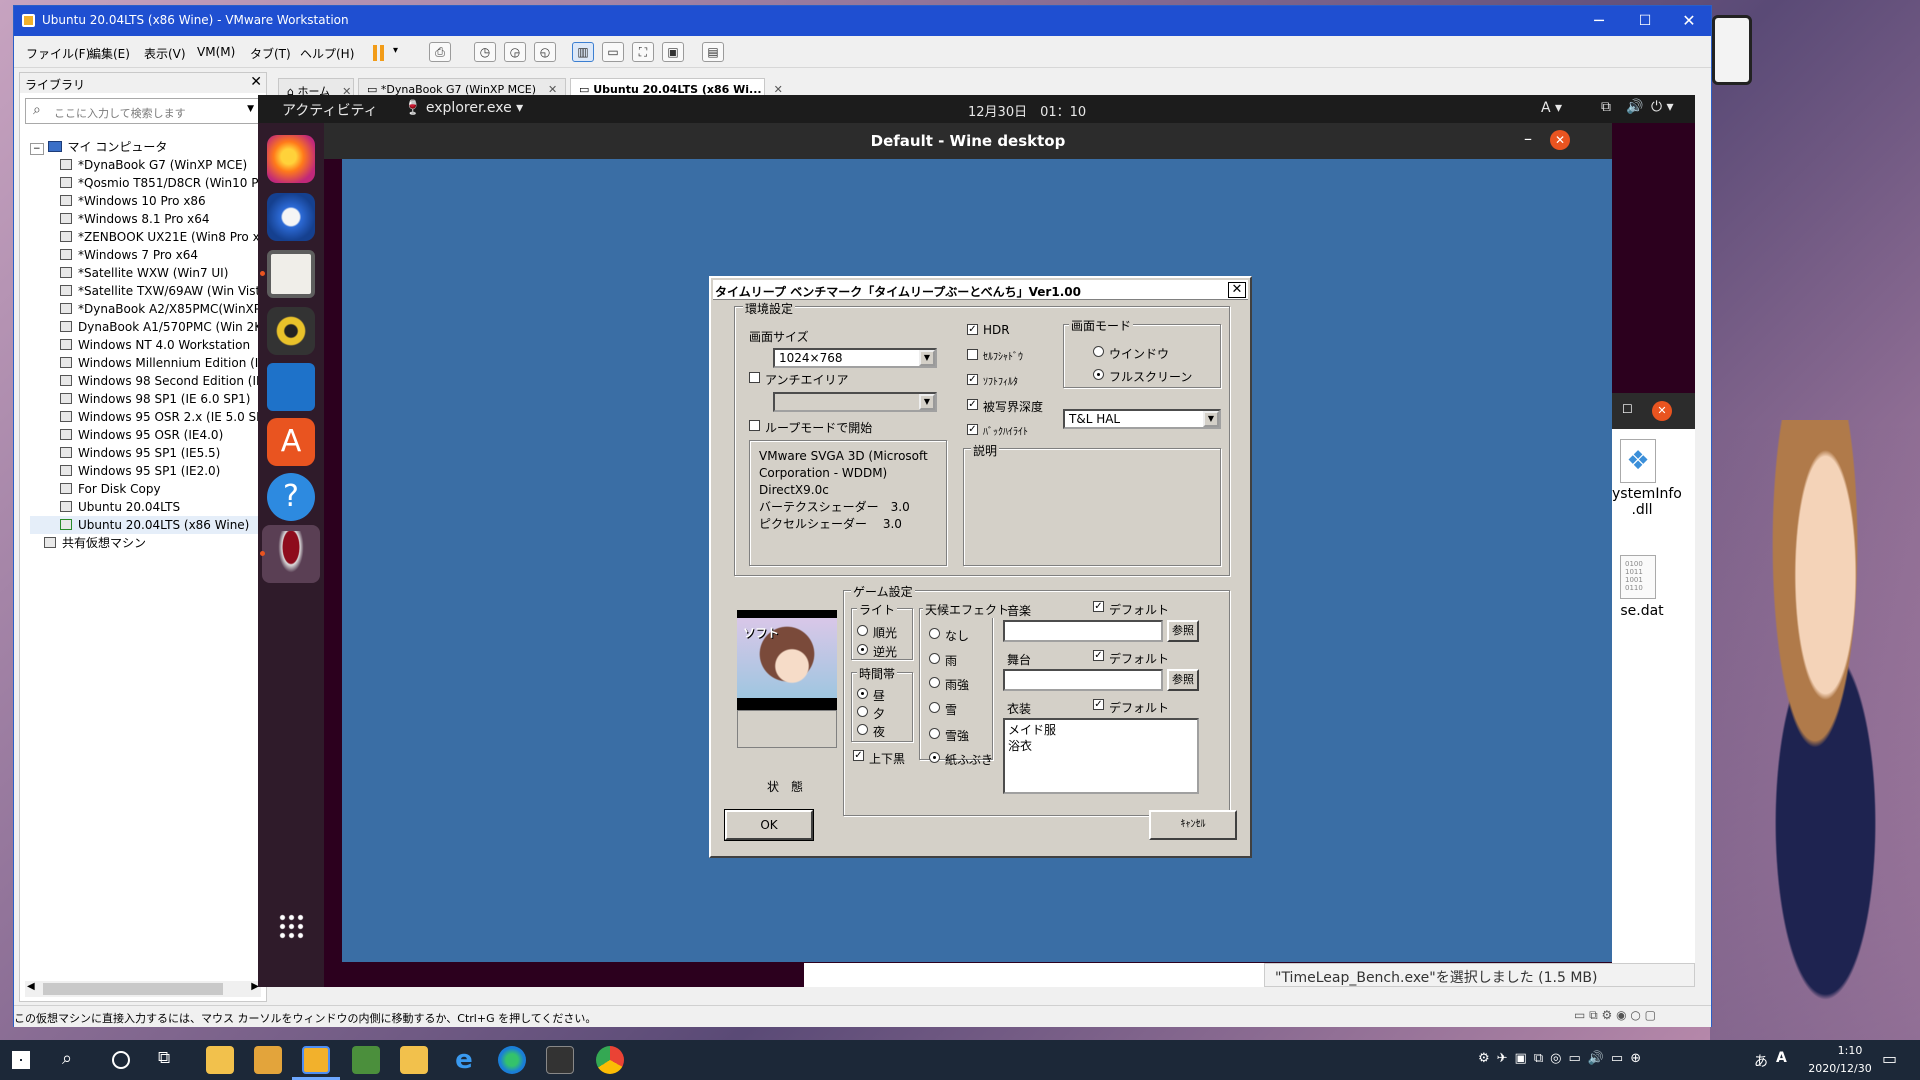  What do you see at coordinates (21, 1060) in the screenshot?
I see `start-icon` at bounding box center [21, 1060].